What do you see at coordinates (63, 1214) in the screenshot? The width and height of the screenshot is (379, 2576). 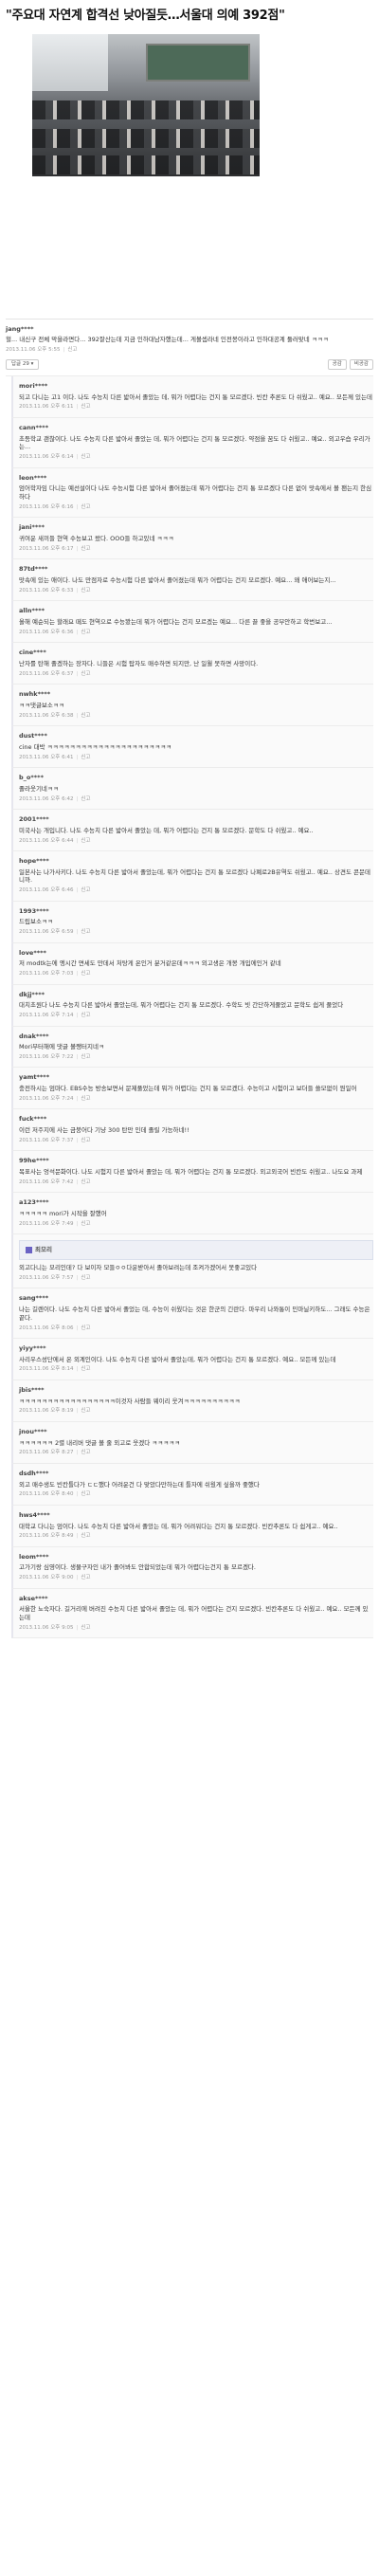 I see `reply-text: ㅋㅋㅋㅋㅋ mori가 시작을 잘했어` at bounding box center [63, 1214].